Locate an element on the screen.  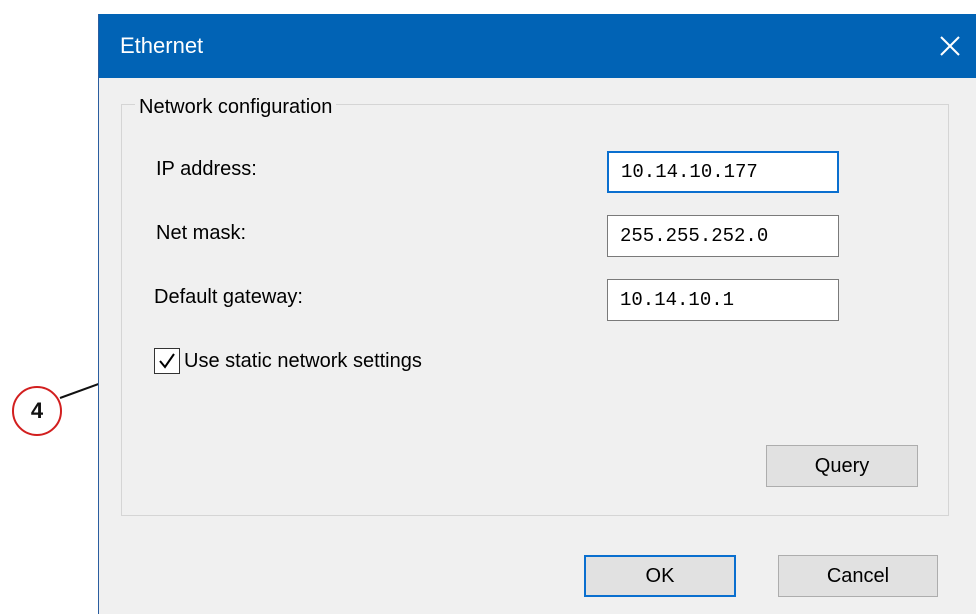
cancel-button-label: Cancel is located at coordinates (858, 575).